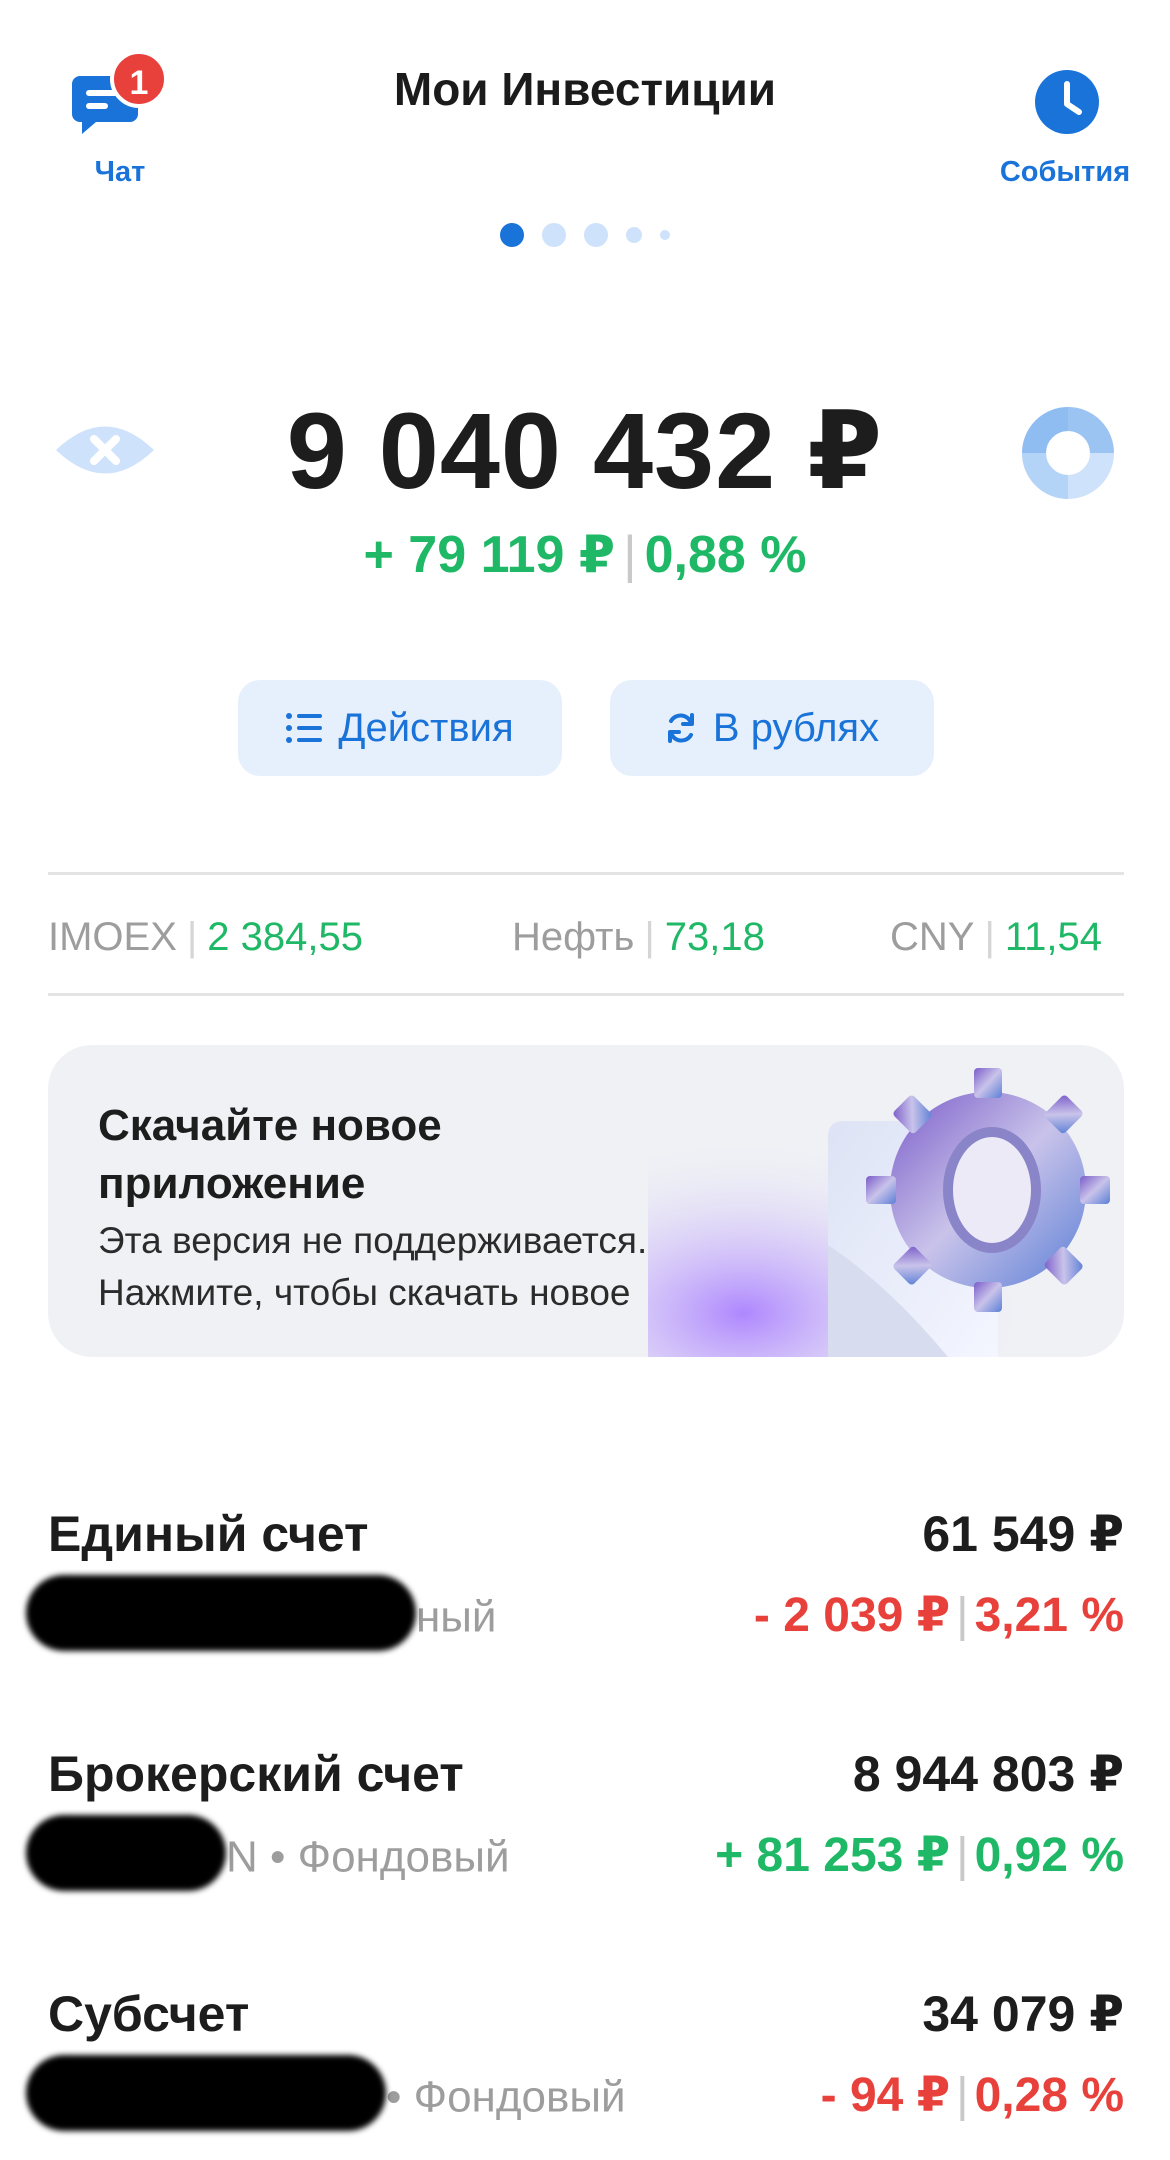 Image resolution: width=1170 pixels, height=2160 pixels. I want to click on balance-change: + 79 119 ₽ | 0,88 %, so click(585, 555).